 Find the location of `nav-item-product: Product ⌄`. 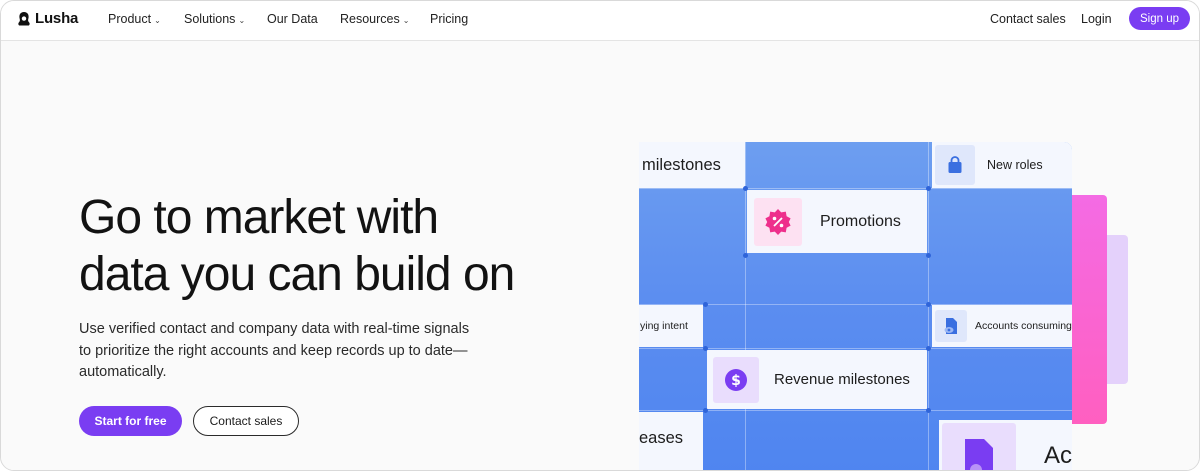

nav-item-product: Product ⌄ is located at coordinates (134, 19).